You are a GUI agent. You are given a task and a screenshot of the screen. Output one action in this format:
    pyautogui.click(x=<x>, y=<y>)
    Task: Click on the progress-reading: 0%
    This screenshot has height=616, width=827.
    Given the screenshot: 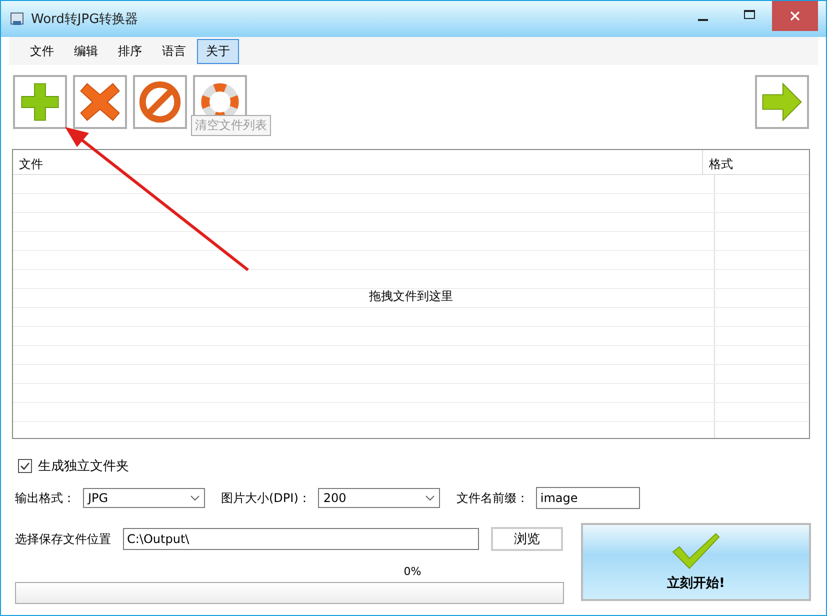 What is the action you would take?
    pyautogui.click(x=413, y=571)
    